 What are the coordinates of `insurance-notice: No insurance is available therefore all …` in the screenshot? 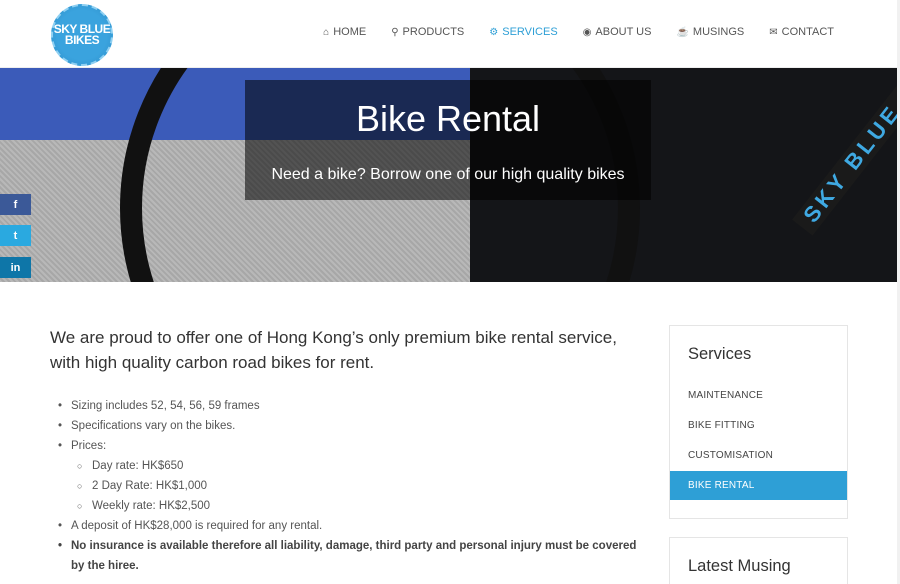 It's located at (350, 556).